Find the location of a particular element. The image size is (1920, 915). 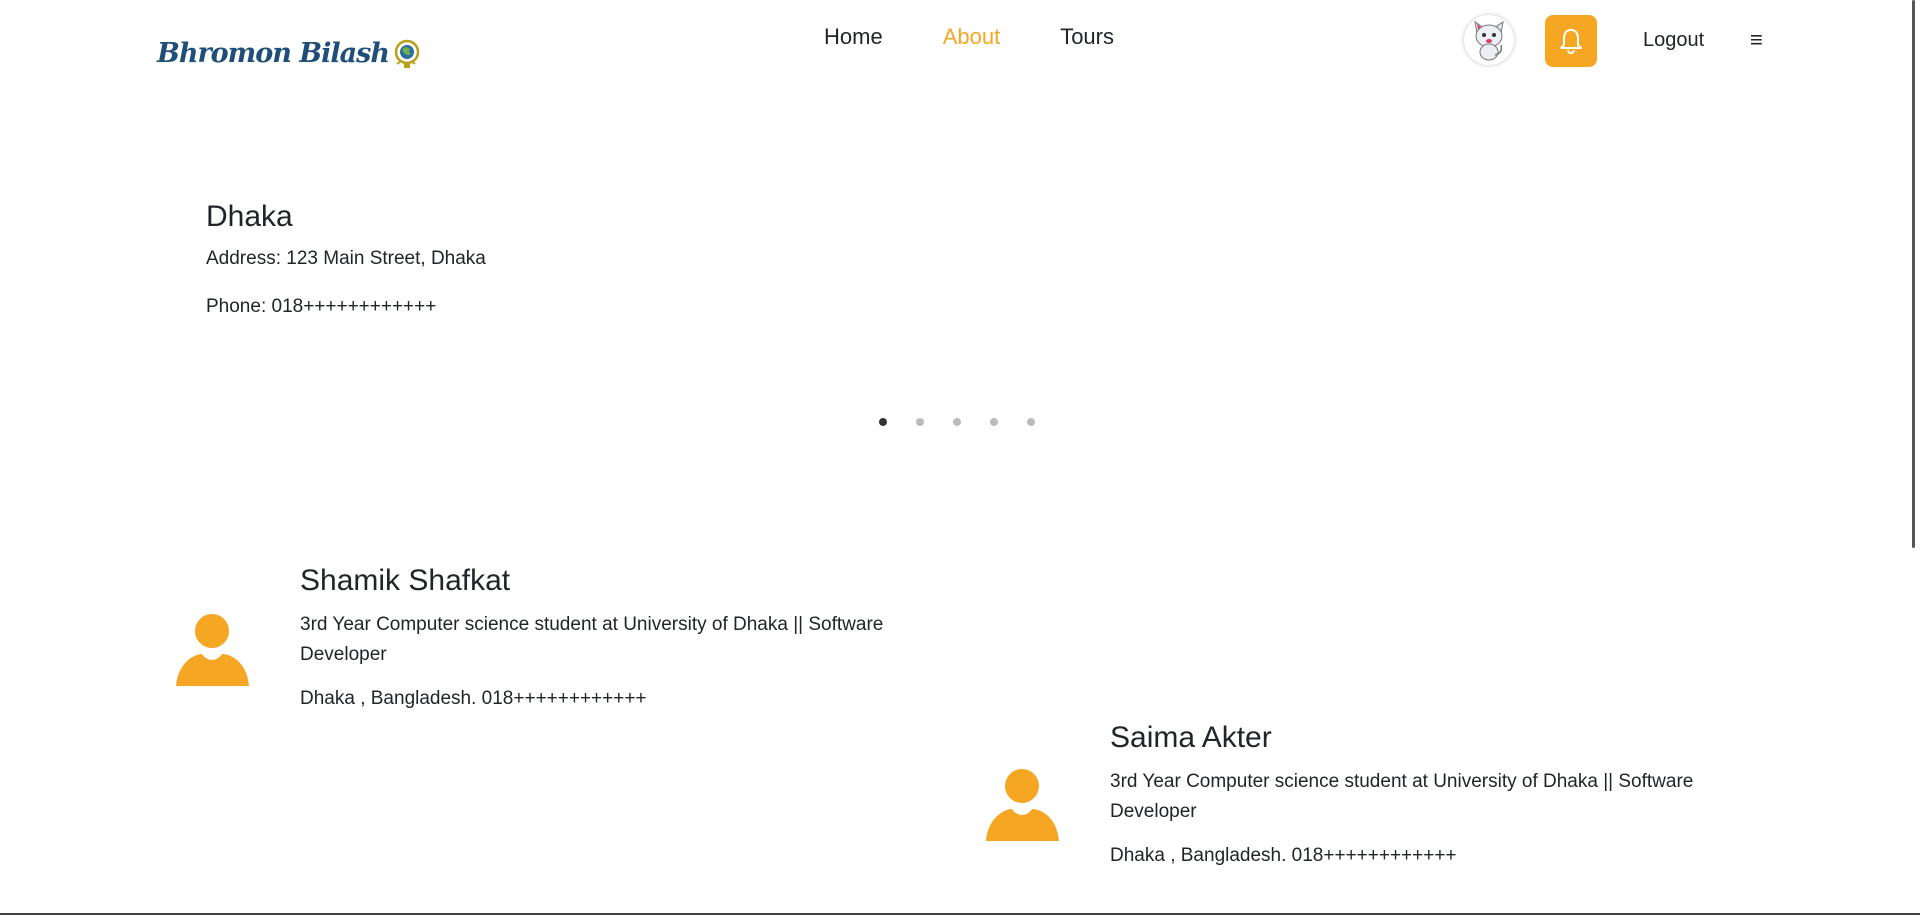

brand-logo: Bhromon Bilash is located at coordinates (288, 53).